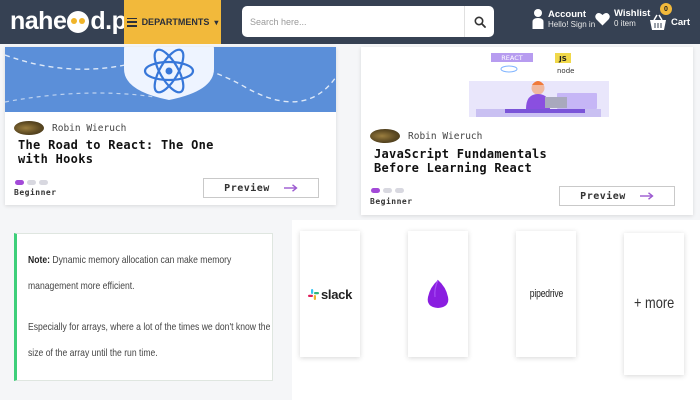  What do you see at coordinates (565, 71) in the screenshot?
I see `node-badge: node` at bounding box center [565, 71].